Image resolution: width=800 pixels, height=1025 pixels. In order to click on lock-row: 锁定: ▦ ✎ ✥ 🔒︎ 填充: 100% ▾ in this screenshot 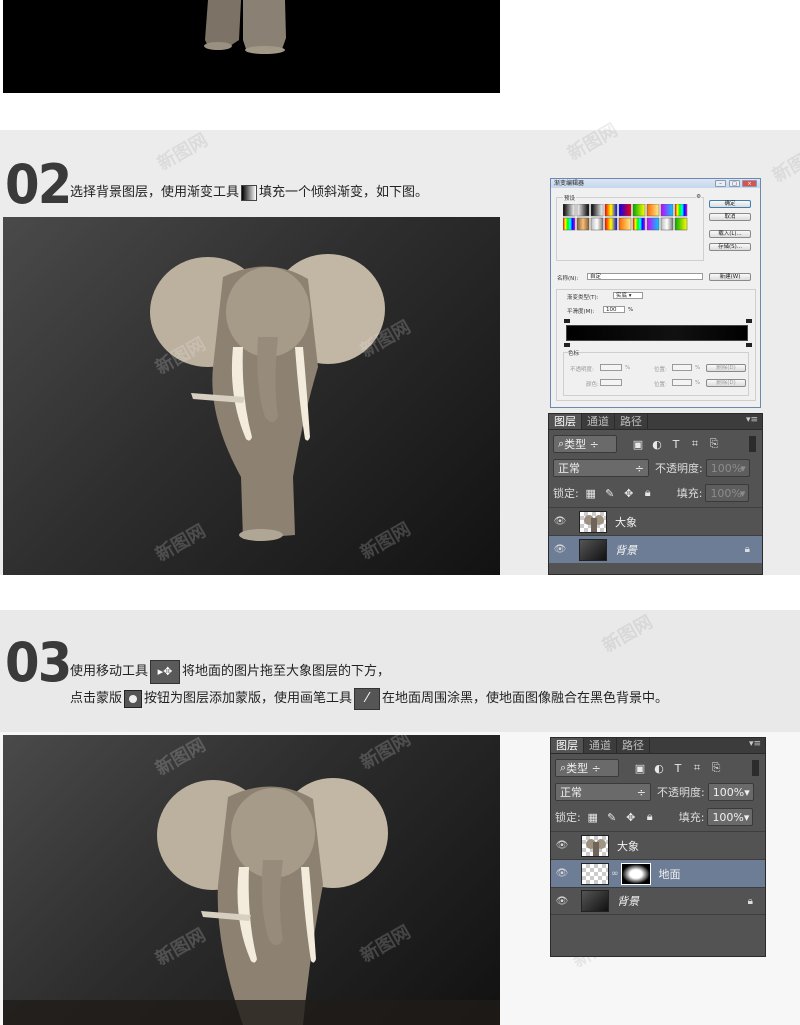, I will do `click(655, 493)`.